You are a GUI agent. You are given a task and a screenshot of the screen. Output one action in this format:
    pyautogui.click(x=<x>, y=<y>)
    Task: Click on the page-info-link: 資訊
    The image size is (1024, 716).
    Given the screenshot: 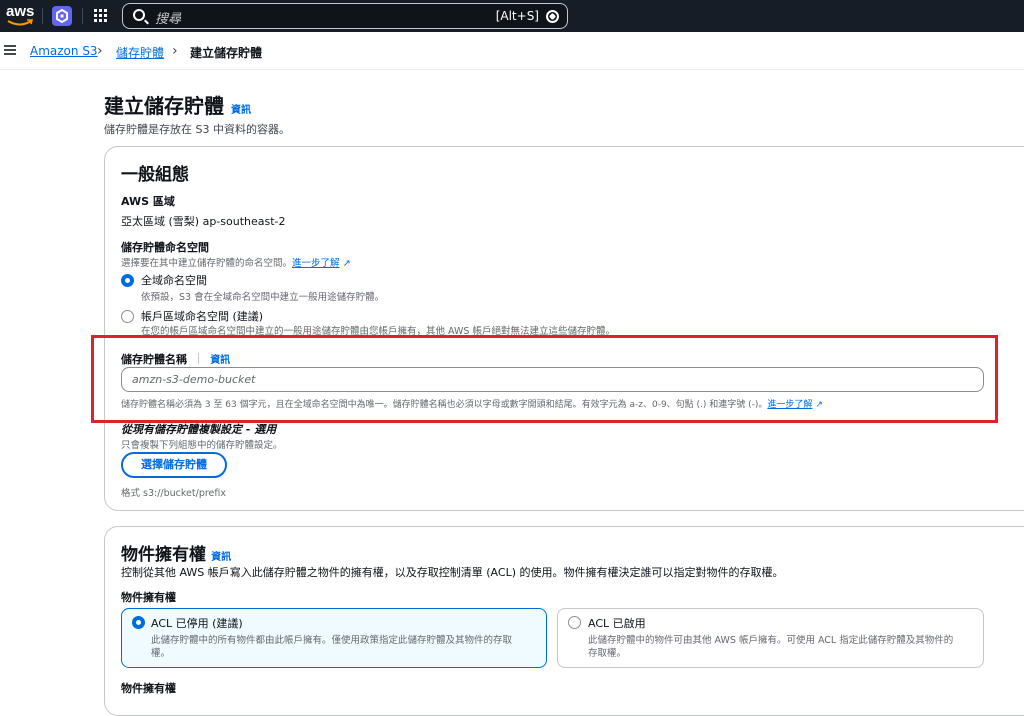 What is the action you would take?
    pyautogui.click(x=241, y=110)
    